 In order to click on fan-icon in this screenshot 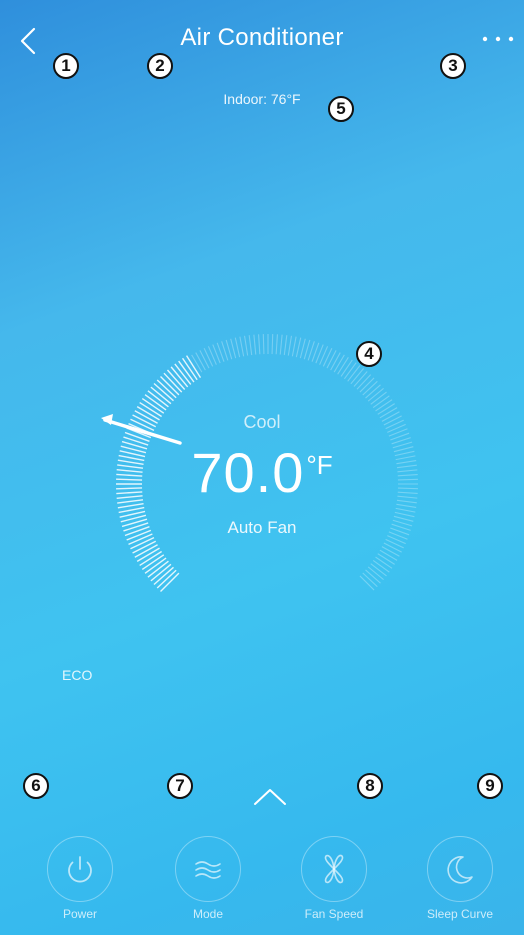, I will do `click(334, 869)`.